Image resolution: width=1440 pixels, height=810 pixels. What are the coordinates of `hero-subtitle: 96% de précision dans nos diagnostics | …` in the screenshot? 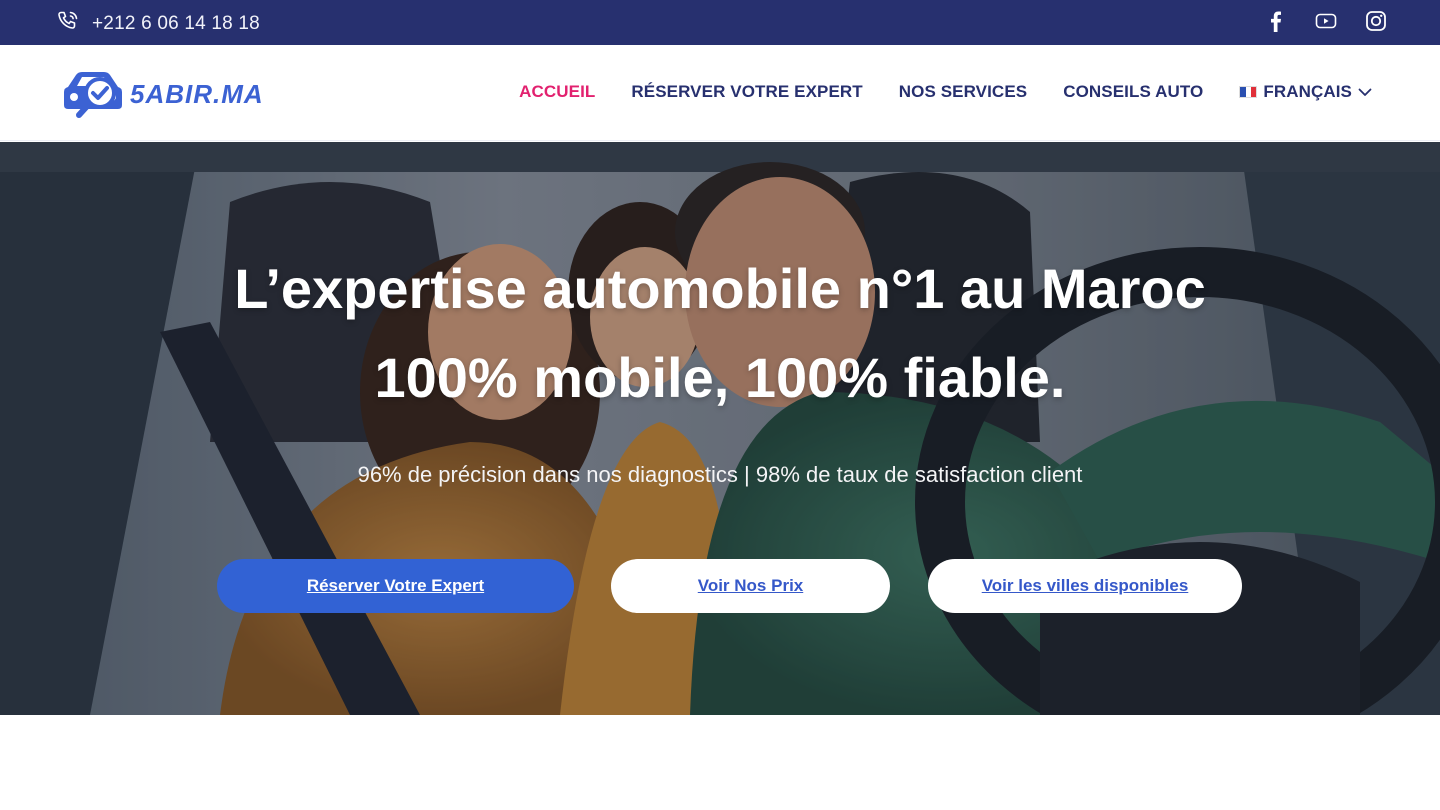 It's located at (720, 474).